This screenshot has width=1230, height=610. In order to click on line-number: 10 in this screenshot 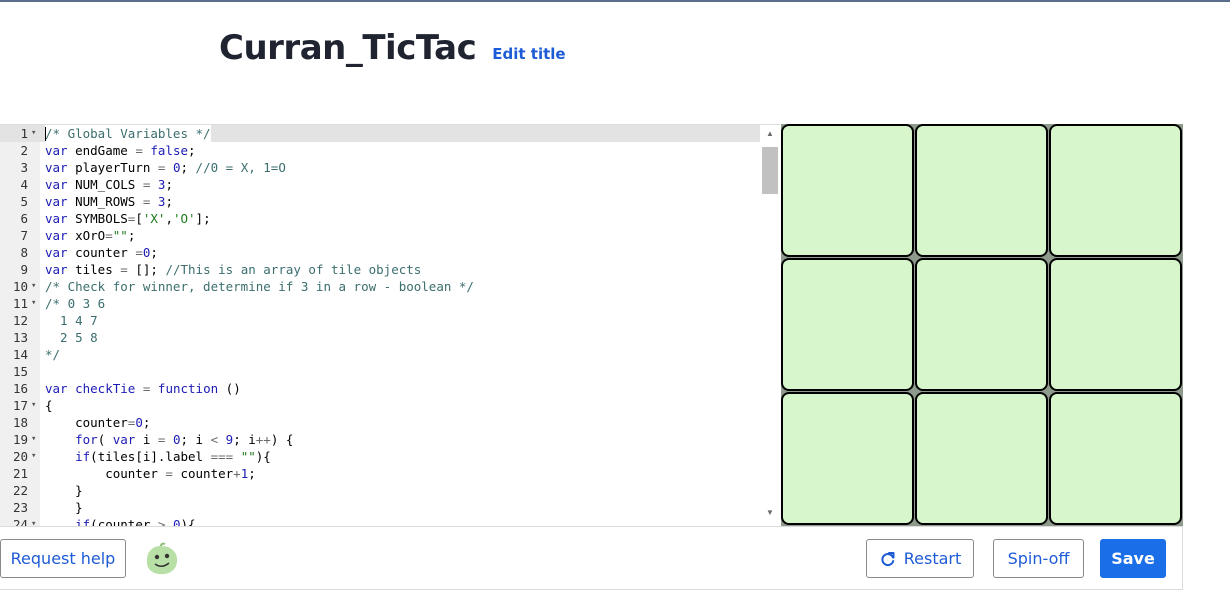, I will do `click(20, 286)`.